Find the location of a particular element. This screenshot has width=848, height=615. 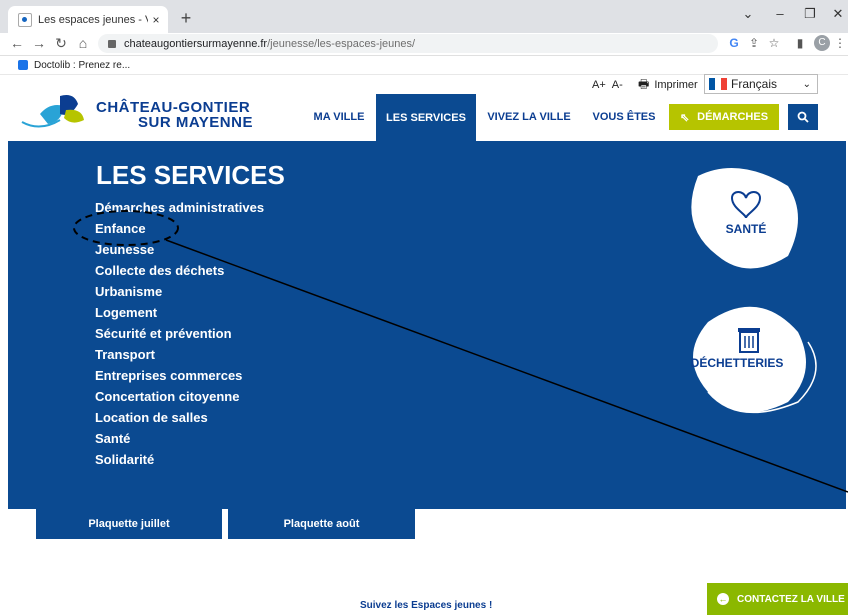

sante-card-label: SANTÉ is located at coordinates (746, 229).